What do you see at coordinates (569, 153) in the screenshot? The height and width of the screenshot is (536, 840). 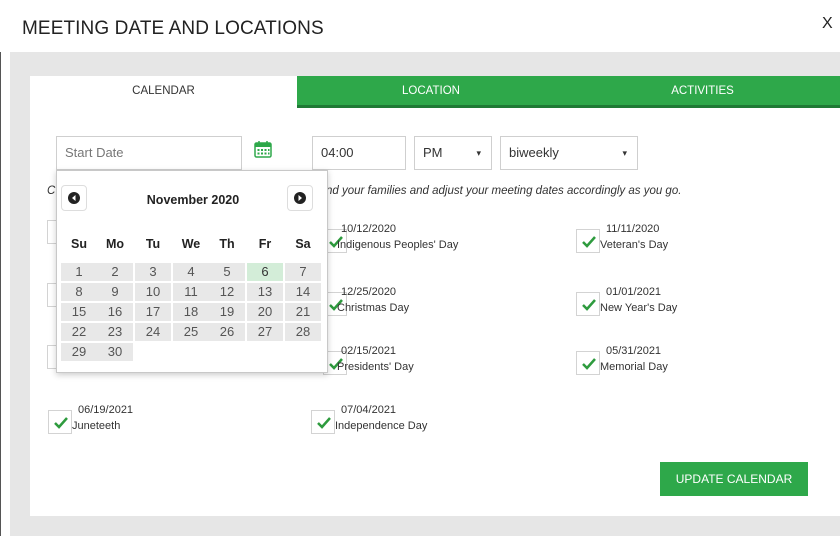 I see `frequency-select: biweekly ▾` at bounding box center [569, 153].